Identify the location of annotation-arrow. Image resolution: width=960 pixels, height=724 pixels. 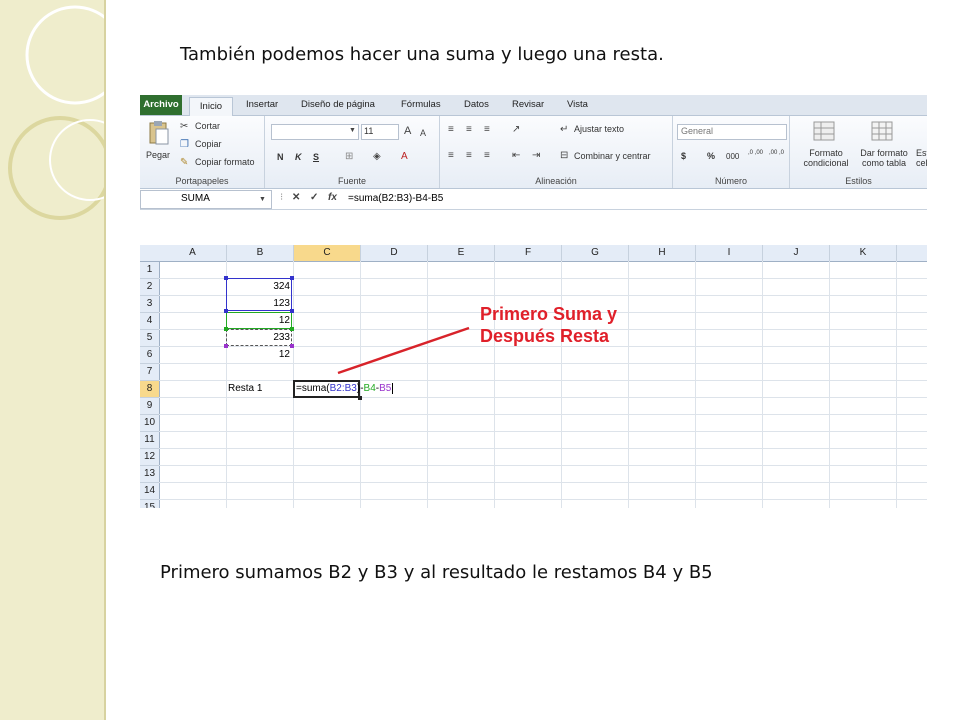
(403, 350).